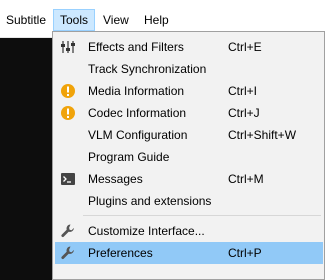  What do you see at coordinates (243, 91) in the screenshot?
I see `menu-item-shortcut: Ctrl+I` at bounding box center [243, 91].